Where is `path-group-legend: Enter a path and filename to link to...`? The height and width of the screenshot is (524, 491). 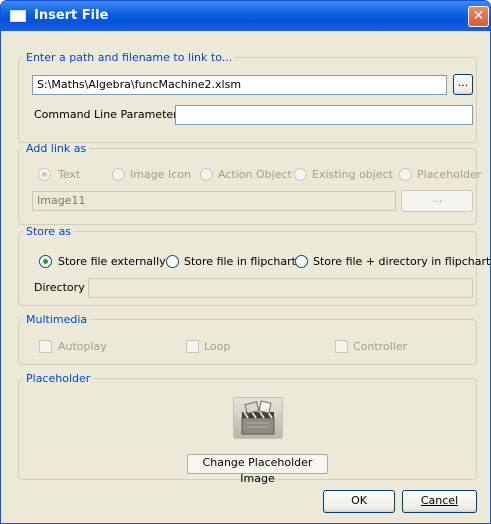
path-group-legend: Enter a path and filename to link to... is located at coordinates (129, 57).